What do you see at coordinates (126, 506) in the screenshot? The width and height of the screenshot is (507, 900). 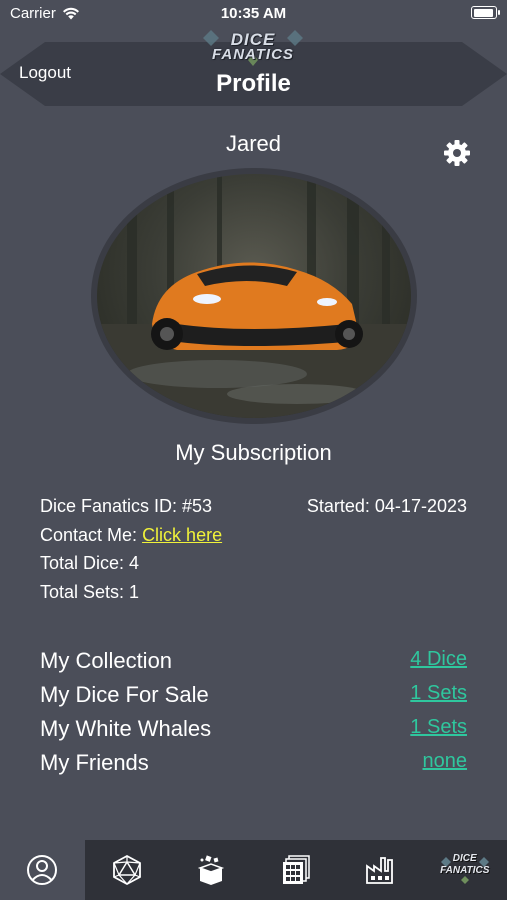 I see `dice-fanatics-id: Dice Fanatics ID: #53` at bounding box center [126, 506].